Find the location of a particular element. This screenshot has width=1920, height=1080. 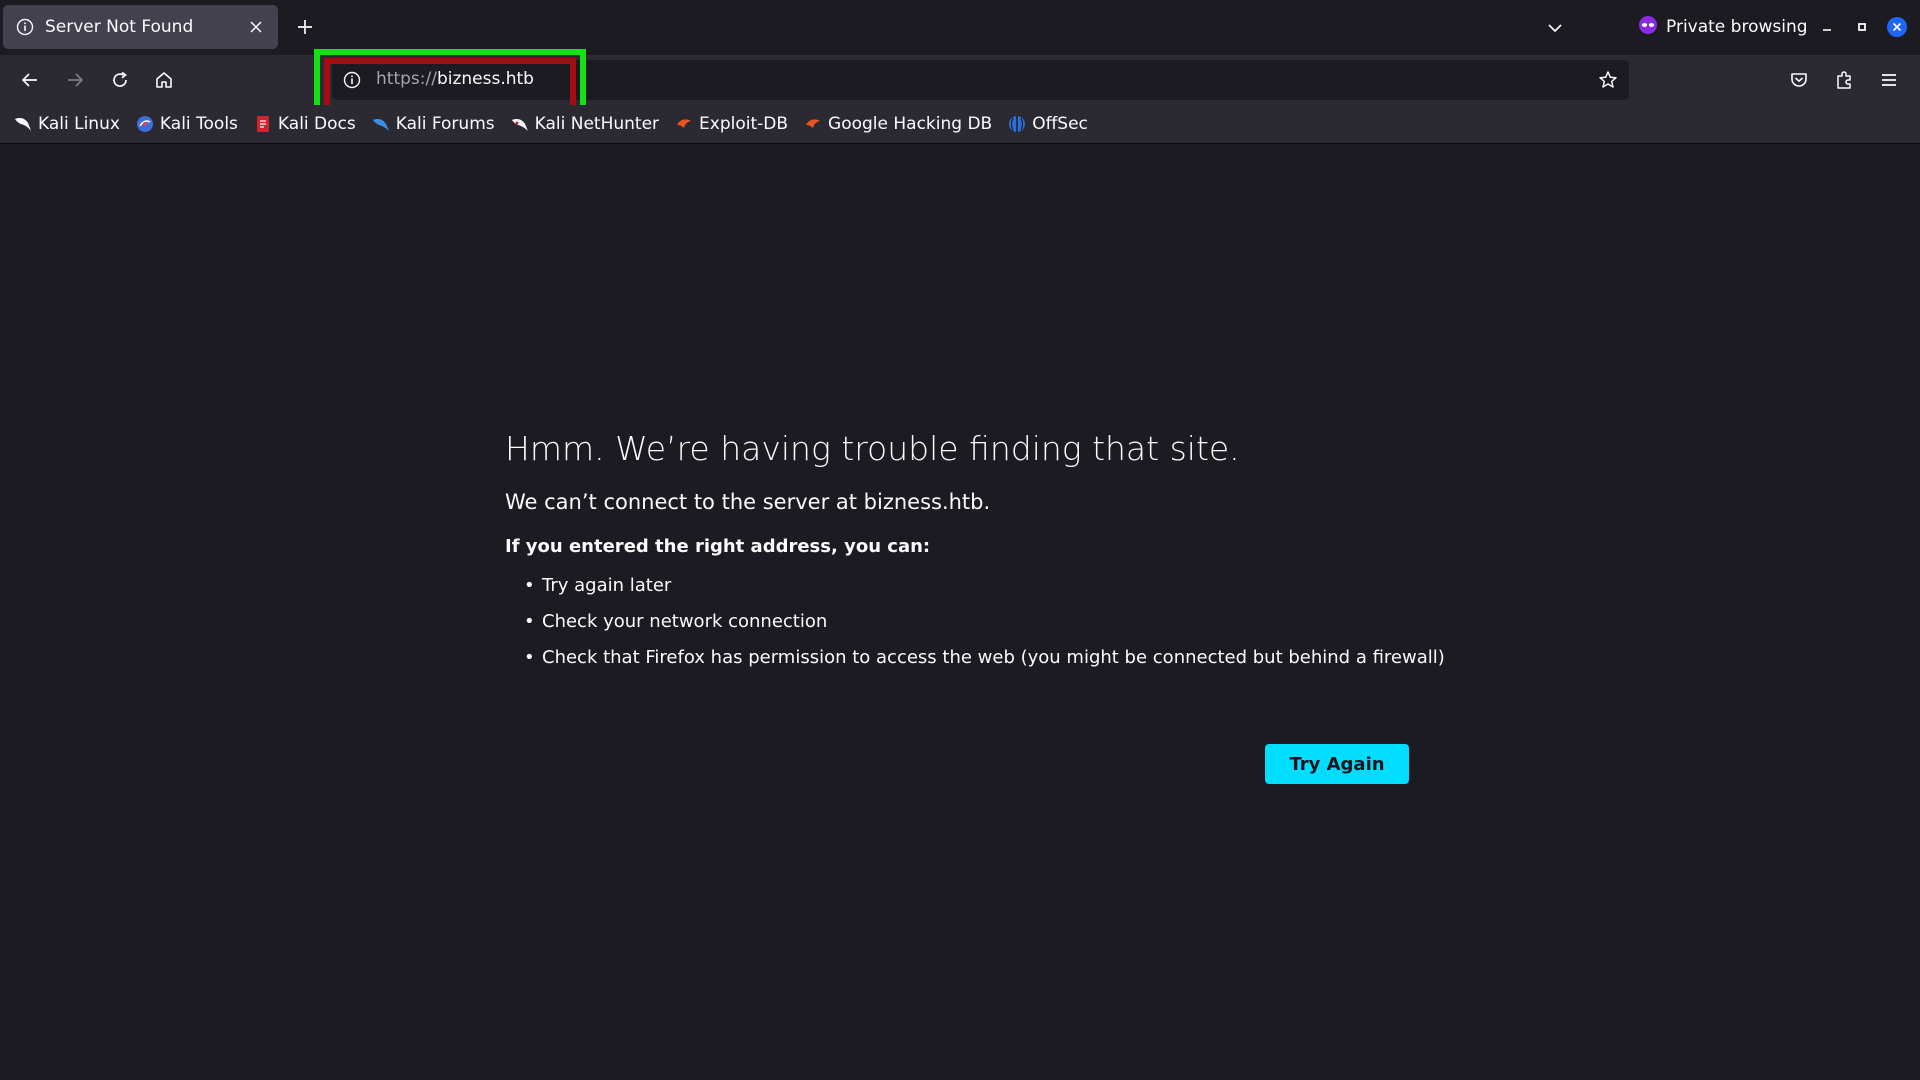

bookmark-label: Kali Linux is located at coordinates (79, 124).